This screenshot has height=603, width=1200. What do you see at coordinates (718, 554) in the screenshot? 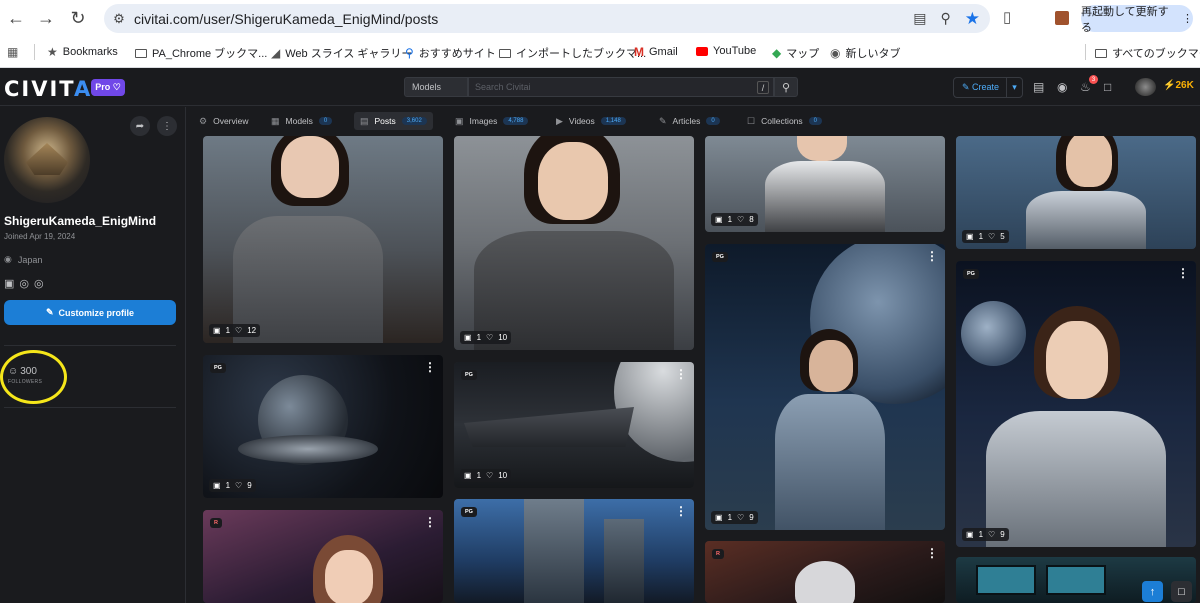
I see `rating-badge: R` at bounding box center [718, 554].